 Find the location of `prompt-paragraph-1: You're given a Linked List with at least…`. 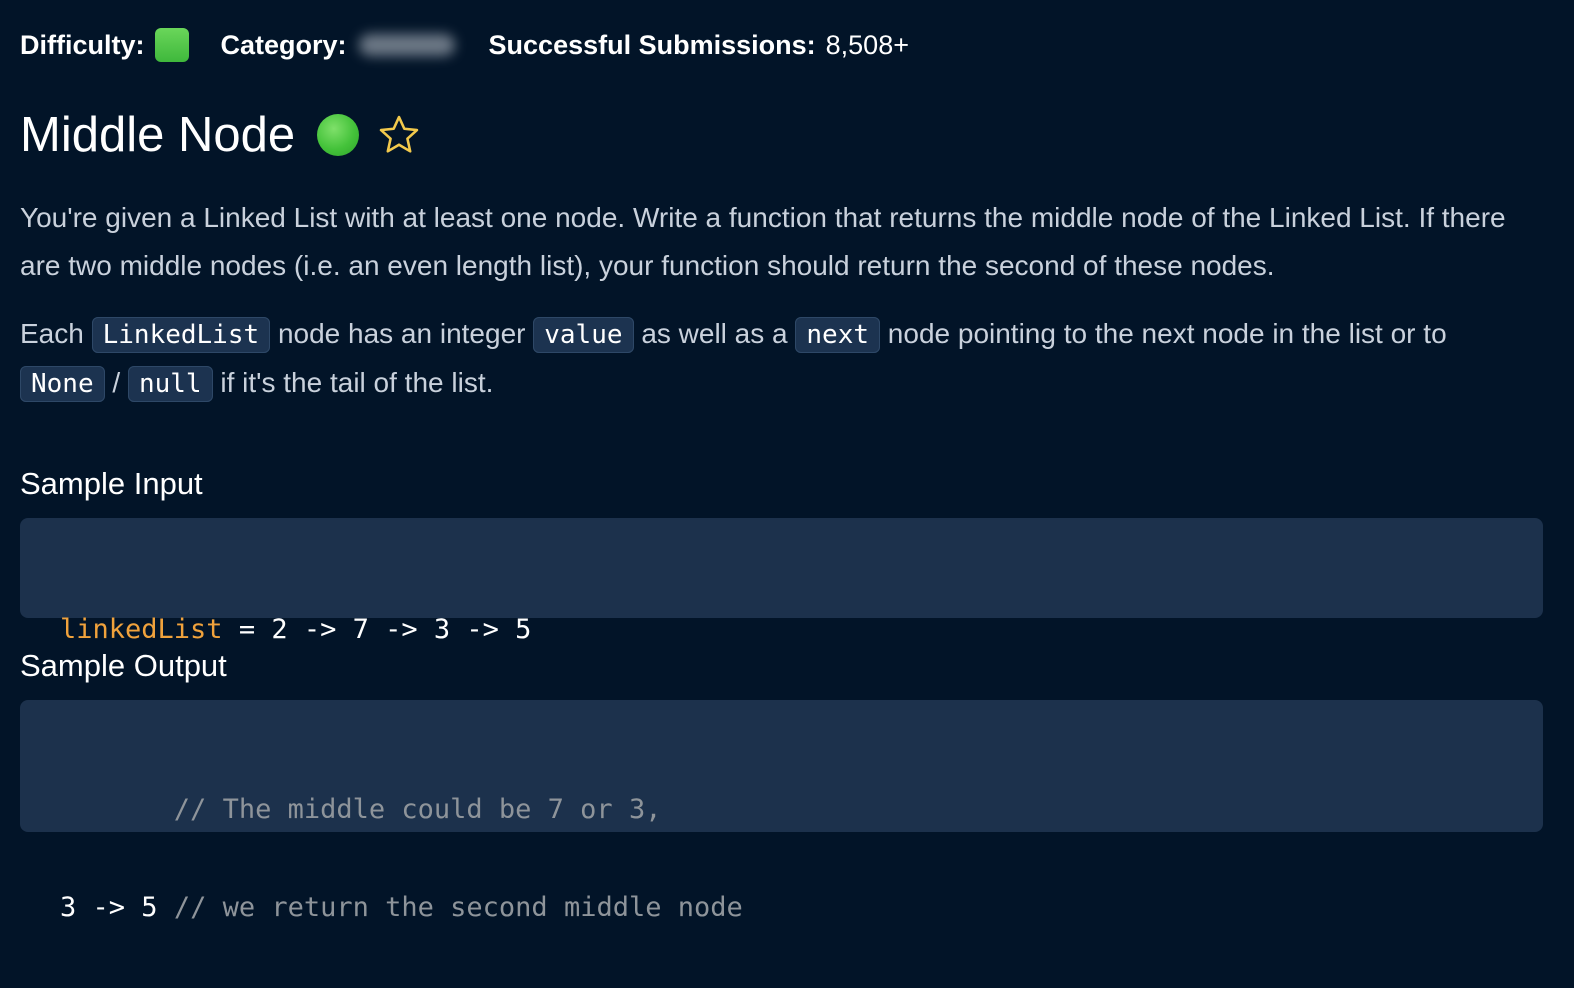

prompt-paragraph-1: You're given a Linked List with at least… is located at coordinates (763, 241).